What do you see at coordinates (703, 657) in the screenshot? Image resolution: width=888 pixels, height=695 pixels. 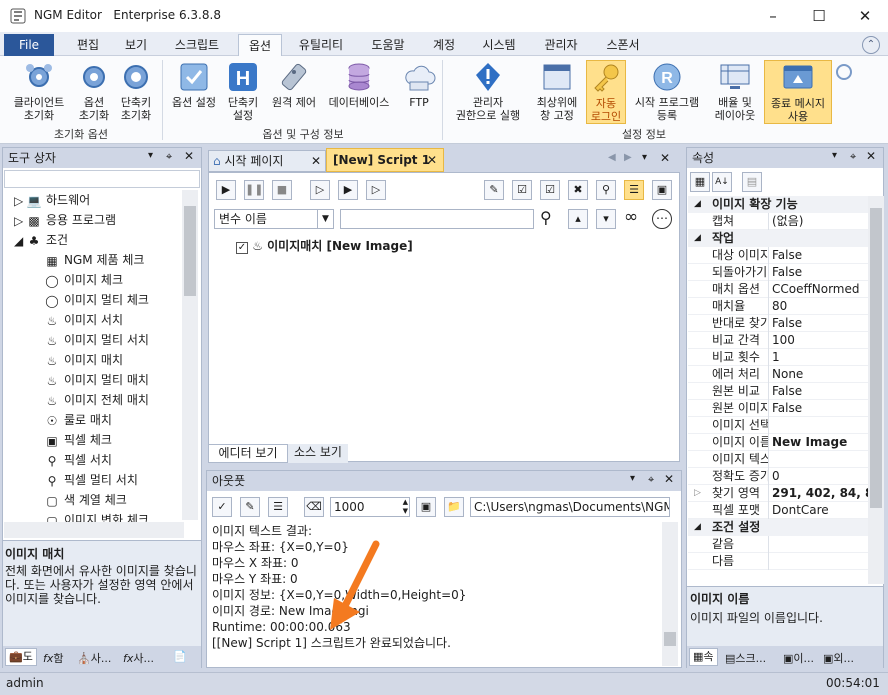 I see `tab-properties: ▦속` at bounding box center [703, 657].